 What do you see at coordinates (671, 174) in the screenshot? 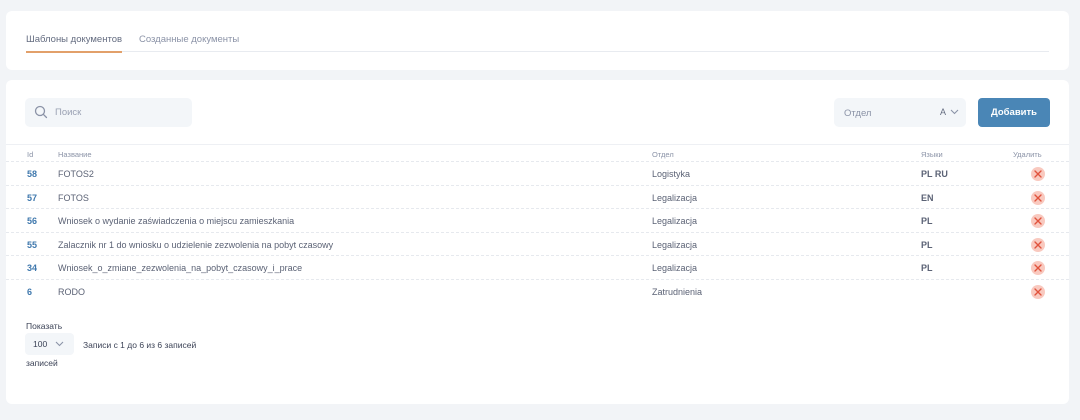
I see `row-department: Logistyka` at bounding box center [671, 174].